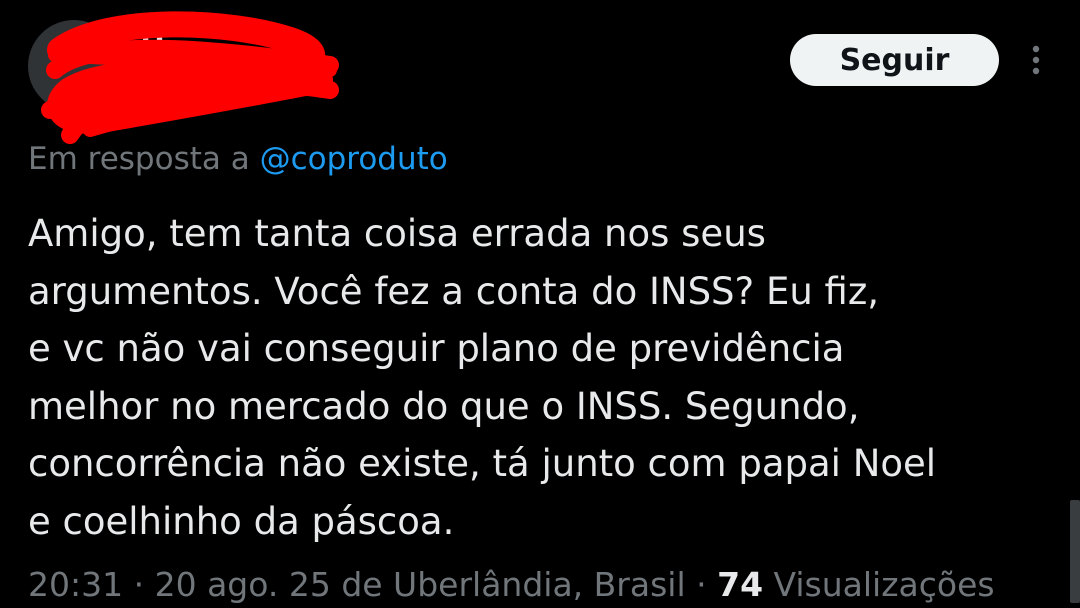 Image resolution: width=1080 pixels, height=608 pixels. I want to click on tweet-location: de Uberlândia, Brasil, so click(508, 584).